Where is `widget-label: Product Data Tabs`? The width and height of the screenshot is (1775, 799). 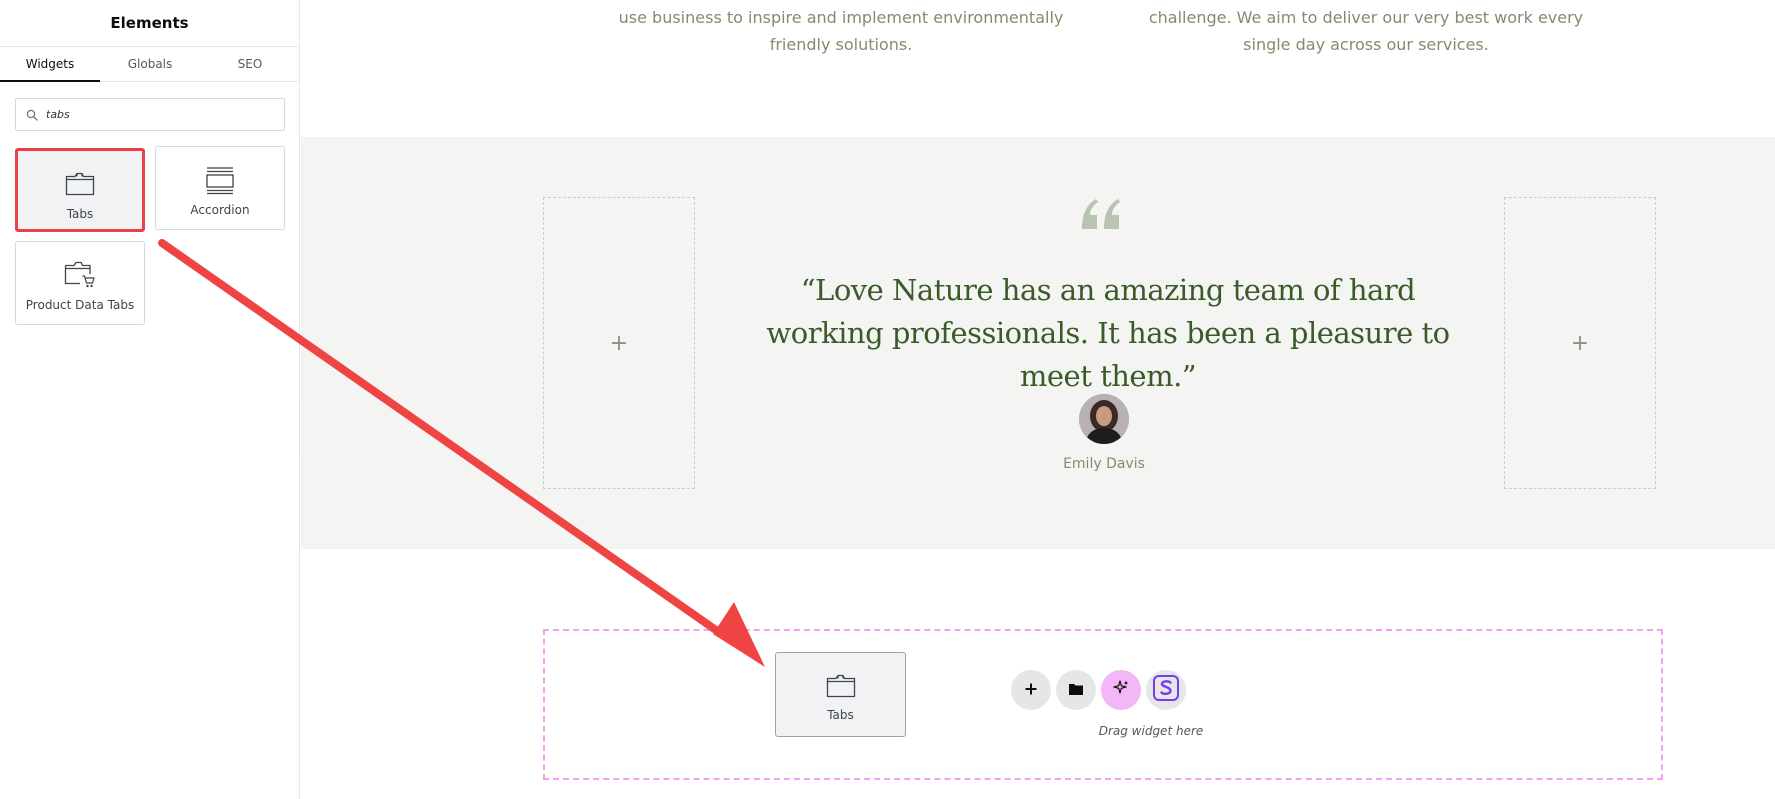
widget-label: Product Data Tabs is located at coordinates (80, 305).